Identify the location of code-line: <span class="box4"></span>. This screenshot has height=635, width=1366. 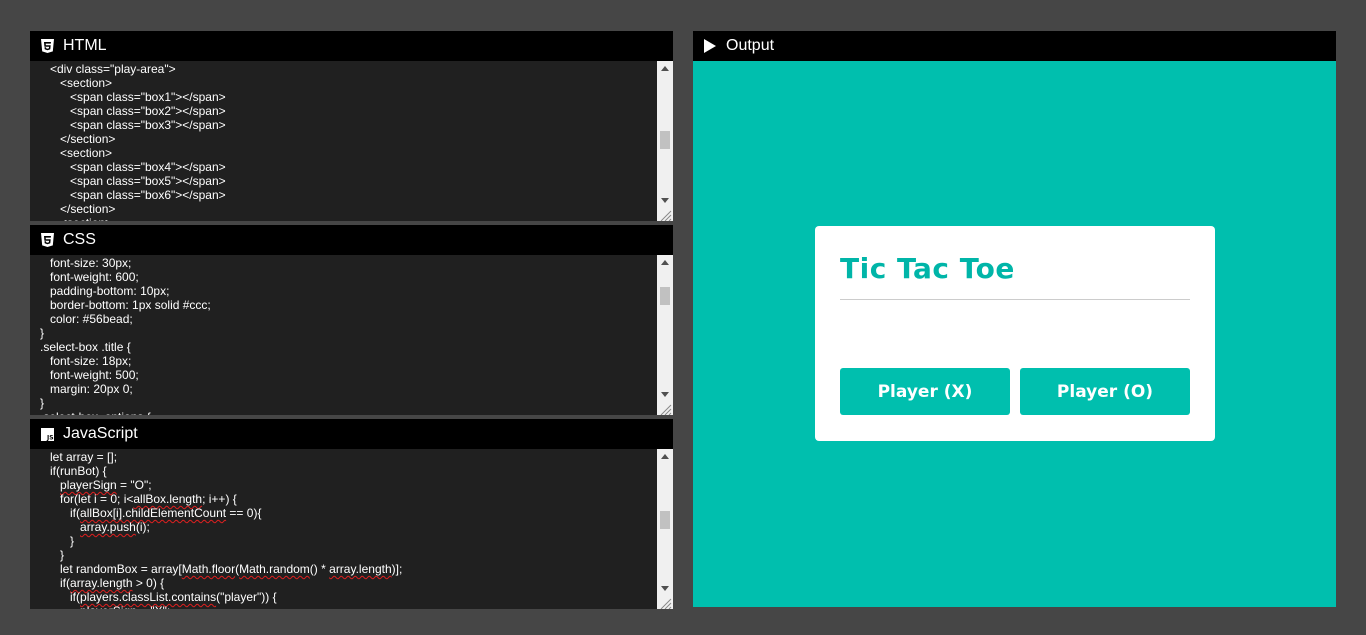
(128, 167).